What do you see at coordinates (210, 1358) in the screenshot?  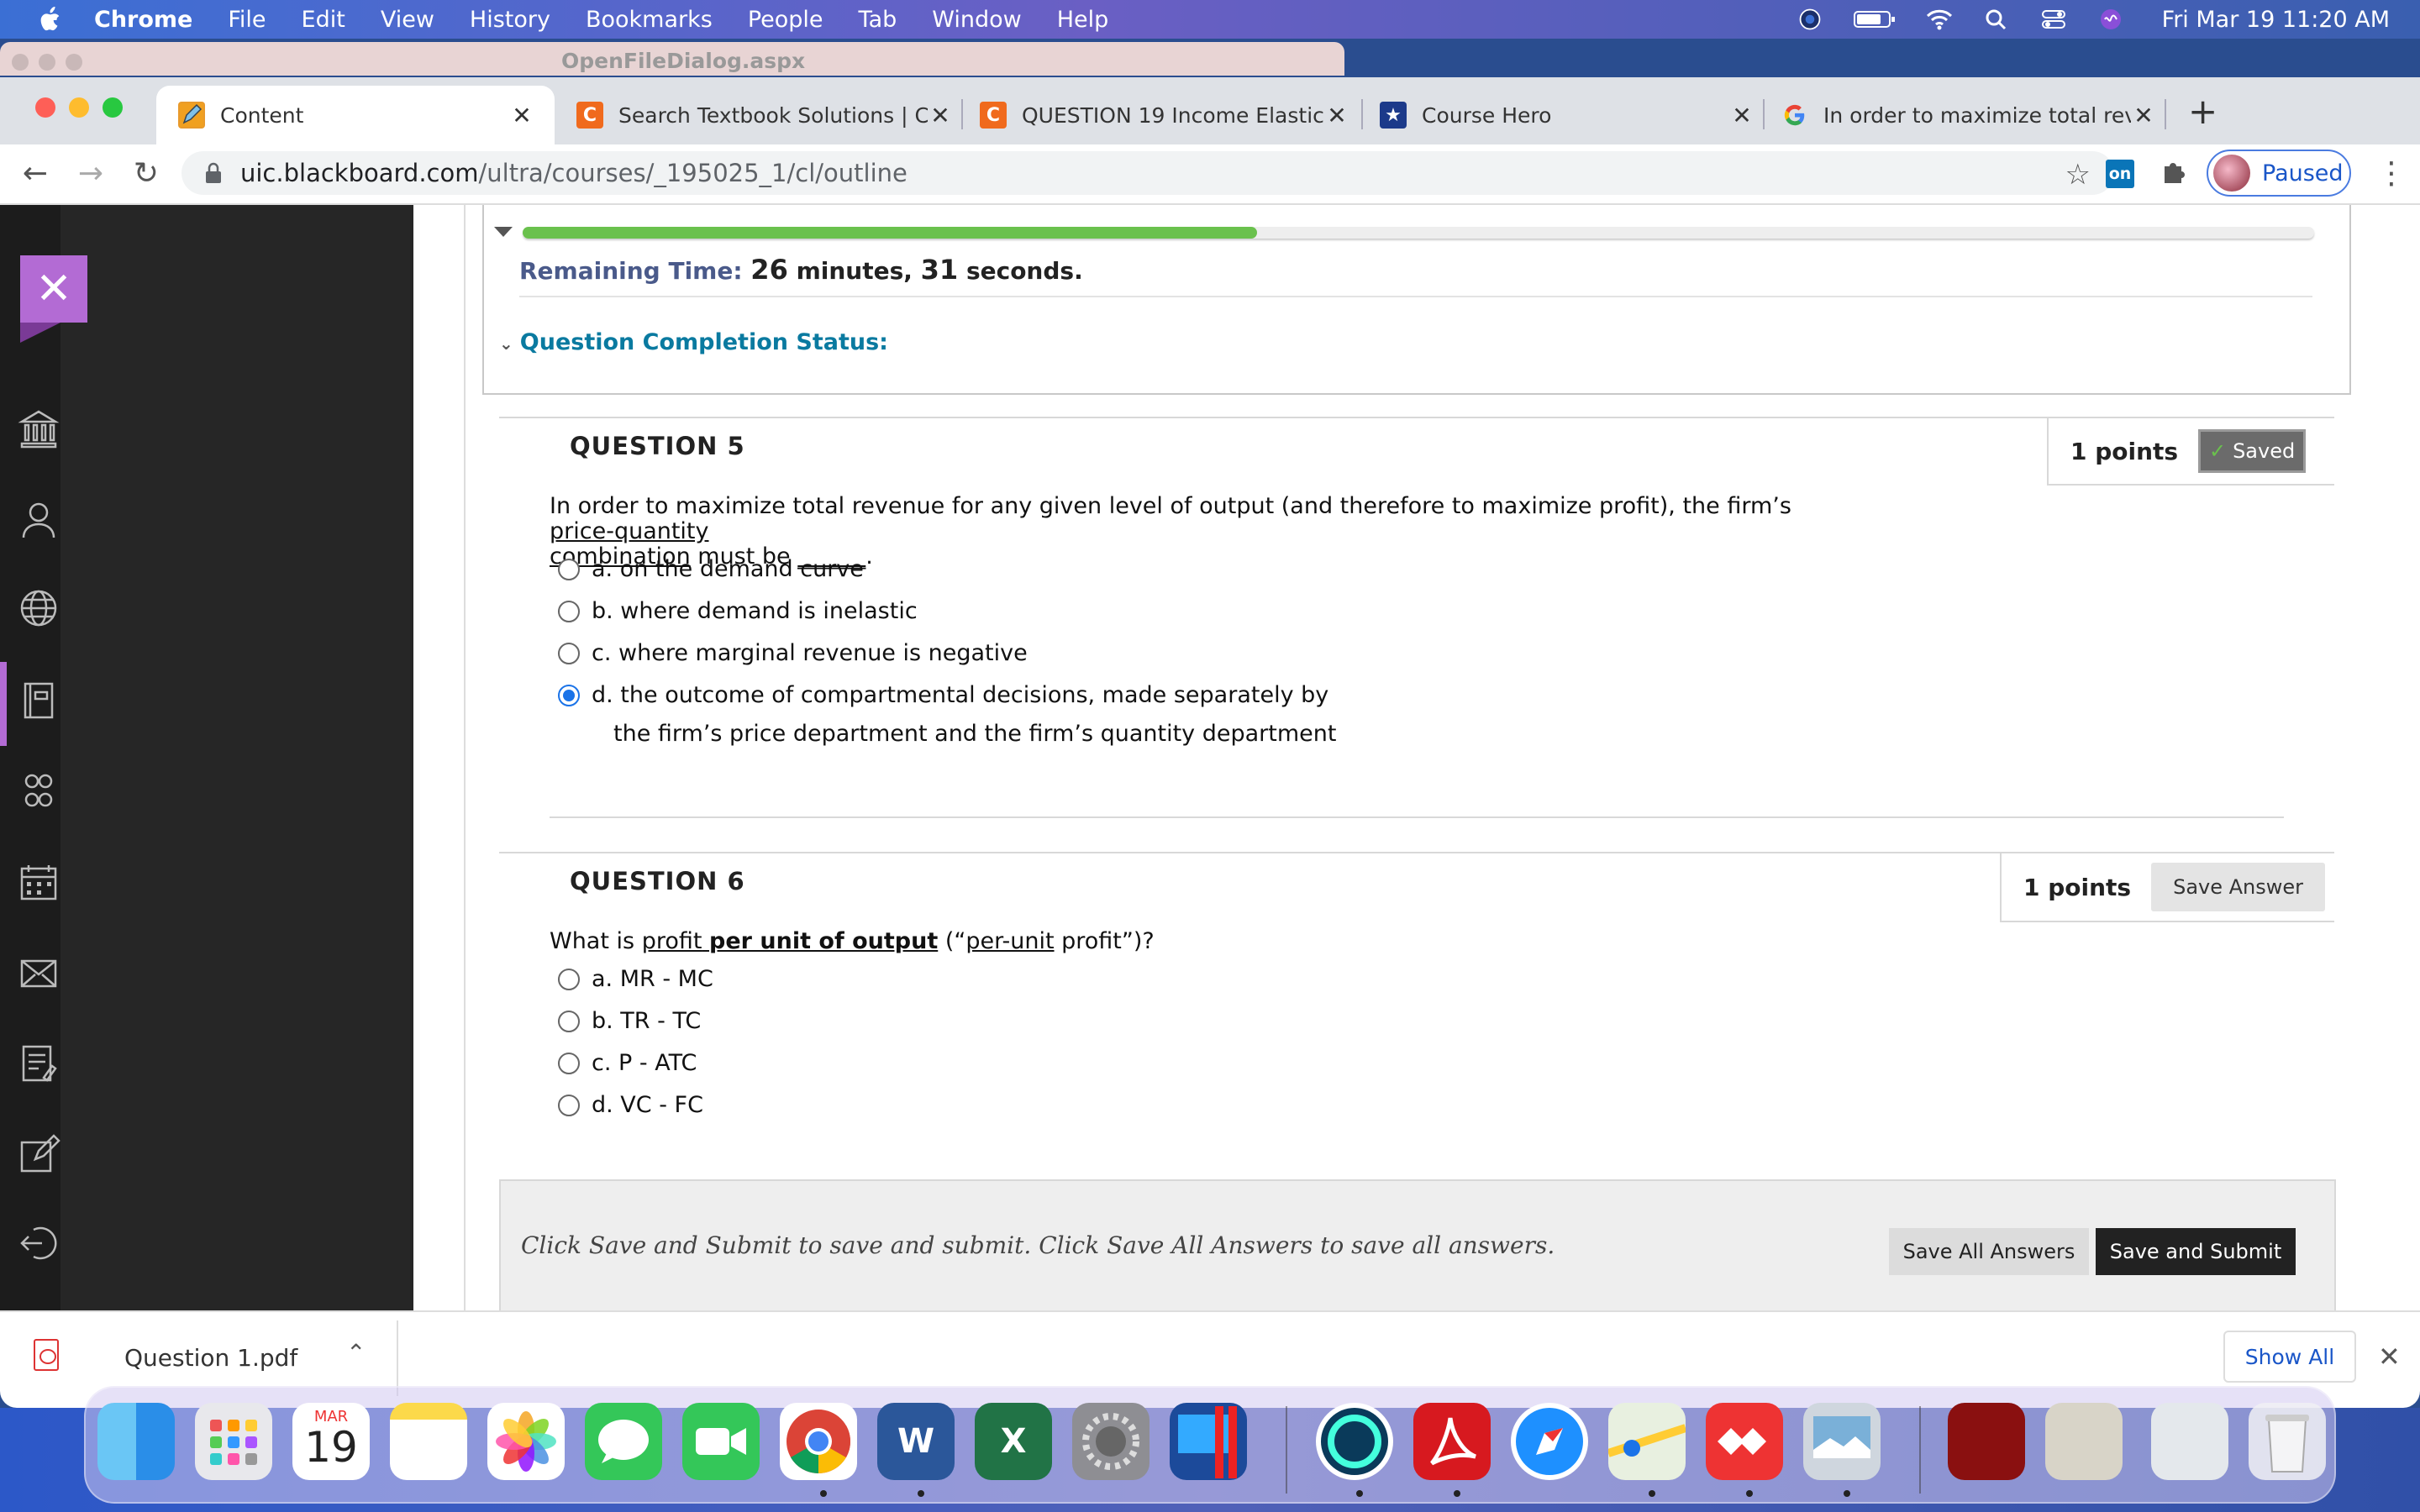 I see `download-filename: Question 1.pdf` at bounding box center [210, 1358].